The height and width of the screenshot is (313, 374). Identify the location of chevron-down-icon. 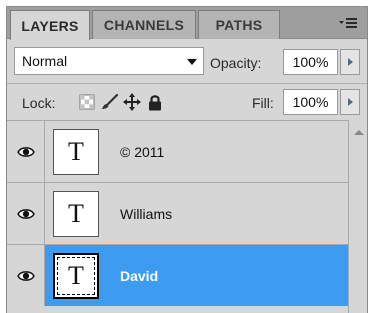
(192, 62).